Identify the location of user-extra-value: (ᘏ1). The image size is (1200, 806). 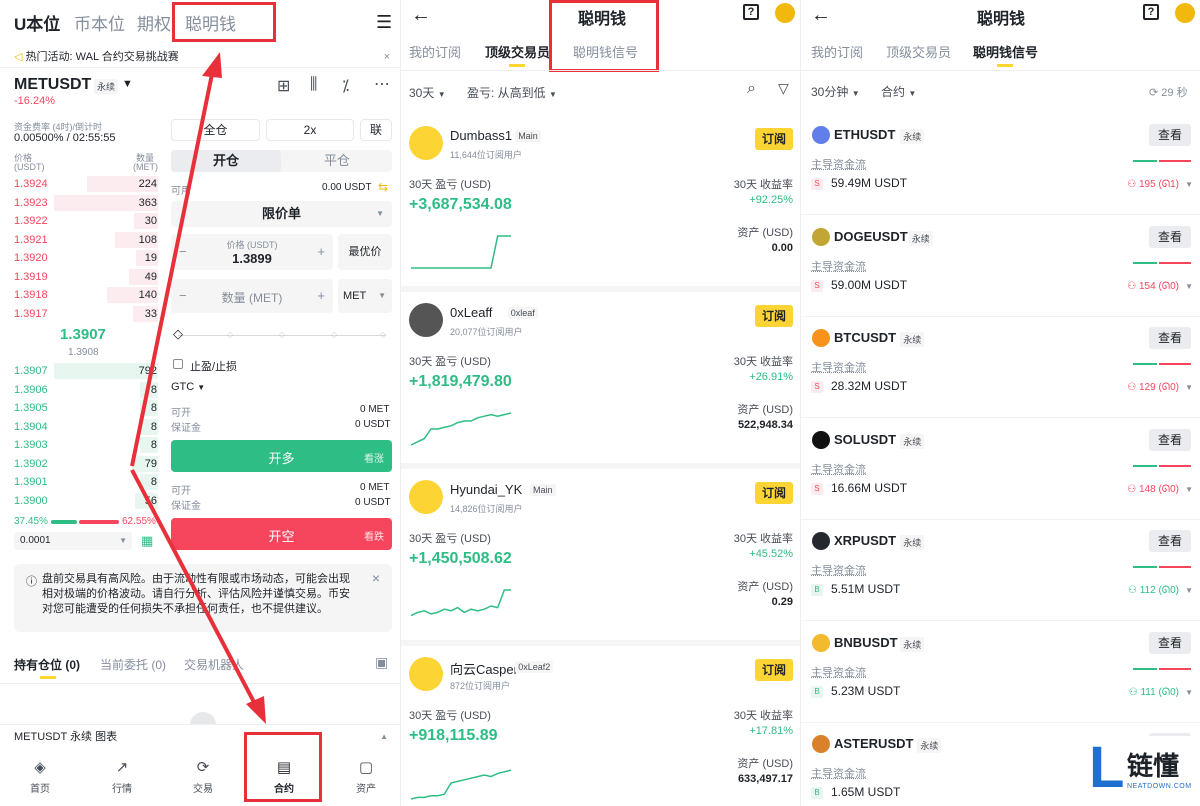
(1167, 184).